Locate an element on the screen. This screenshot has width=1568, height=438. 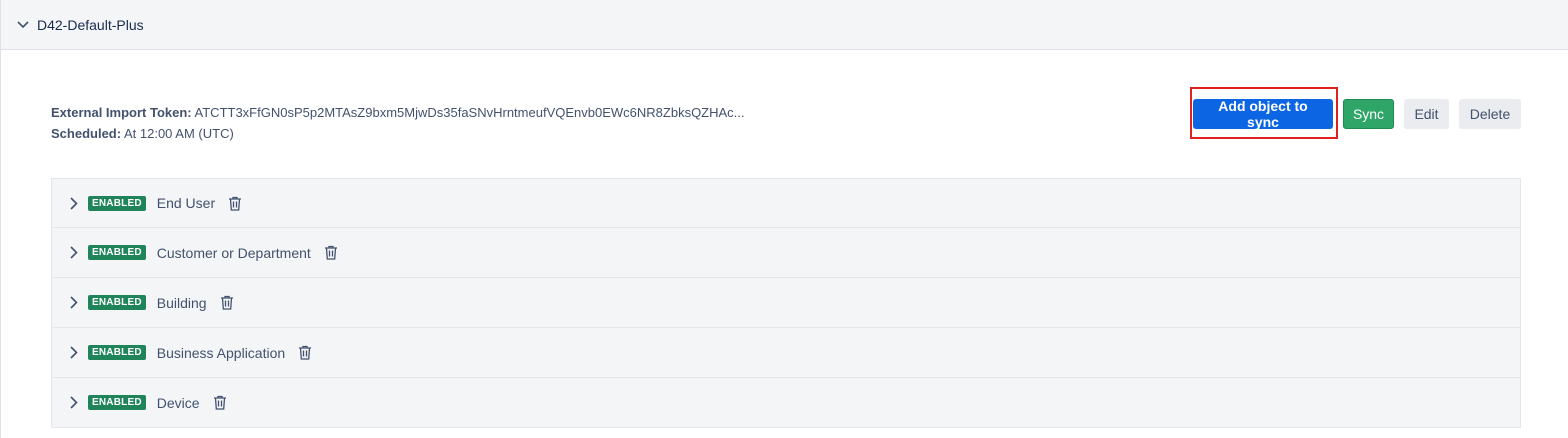
scheduled-value: At 12:00 AM (UTC) is located at coordinates (178, 133).